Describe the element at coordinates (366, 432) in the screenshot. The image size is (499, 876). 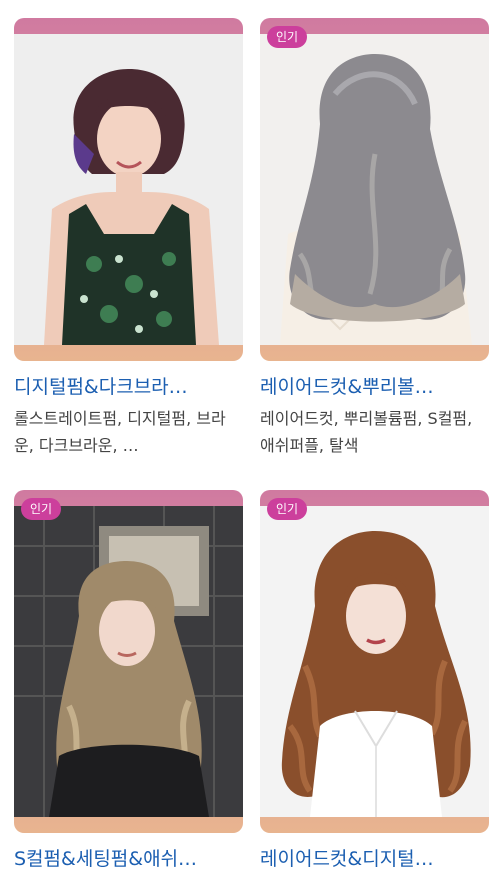
I see `card-tags: 레이어드컷, 뿌리볼륨펌, S컬펌, 애쉬퍼플, 탈색` at that location.